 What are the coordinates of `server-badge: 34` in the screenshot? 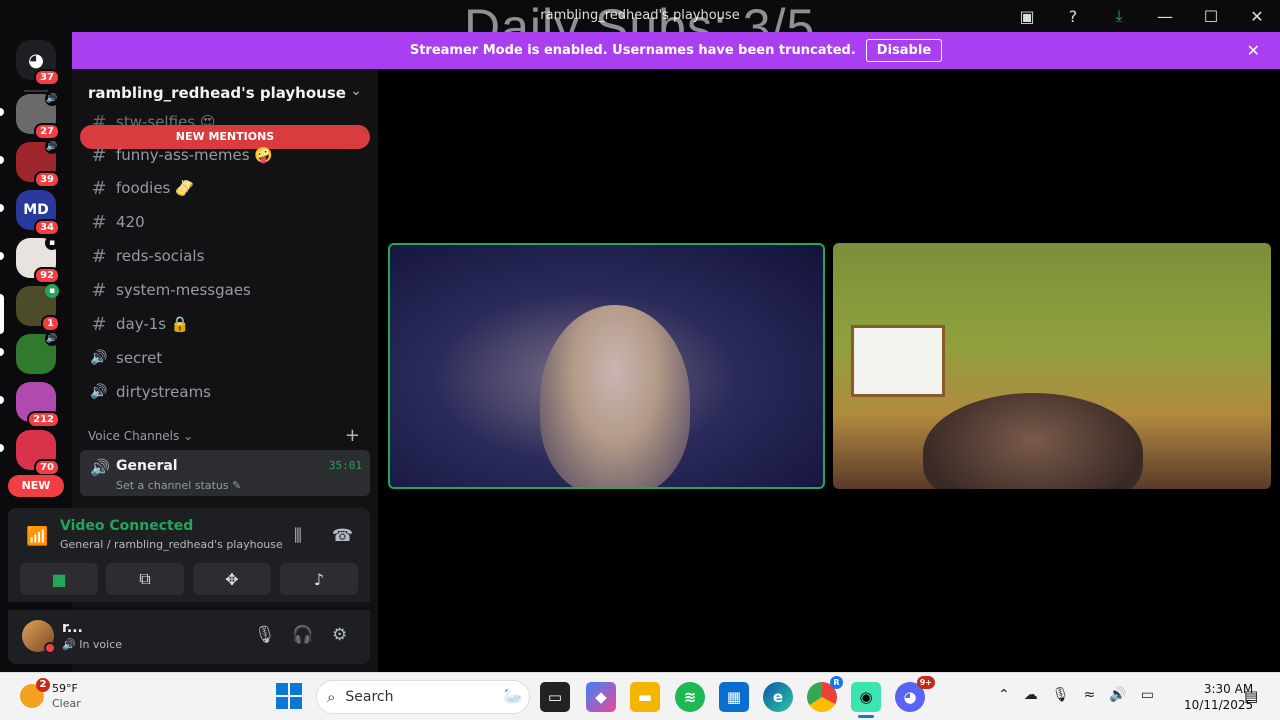 It's located at (47, 227).